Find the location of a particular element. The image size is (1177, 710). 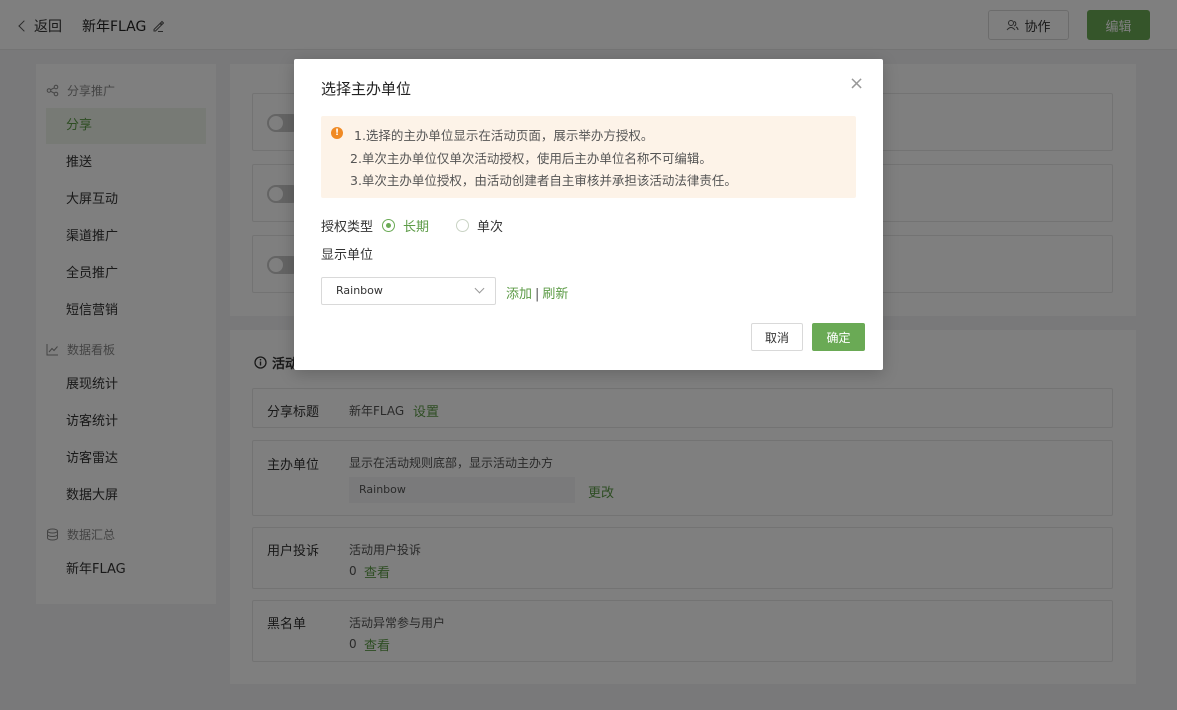

notice-line: 2.单次主办单位仅单次活动授权，使用后主办单位名称不可编辑。 is located at coordinates (531, 158).